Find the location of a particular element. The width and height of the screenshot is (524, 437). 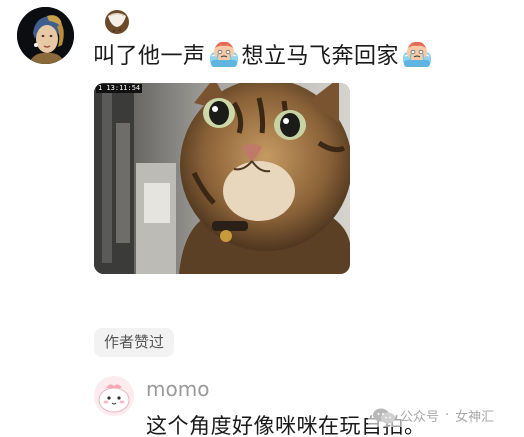

reply-username: momo is located at coordinates (177, 389).